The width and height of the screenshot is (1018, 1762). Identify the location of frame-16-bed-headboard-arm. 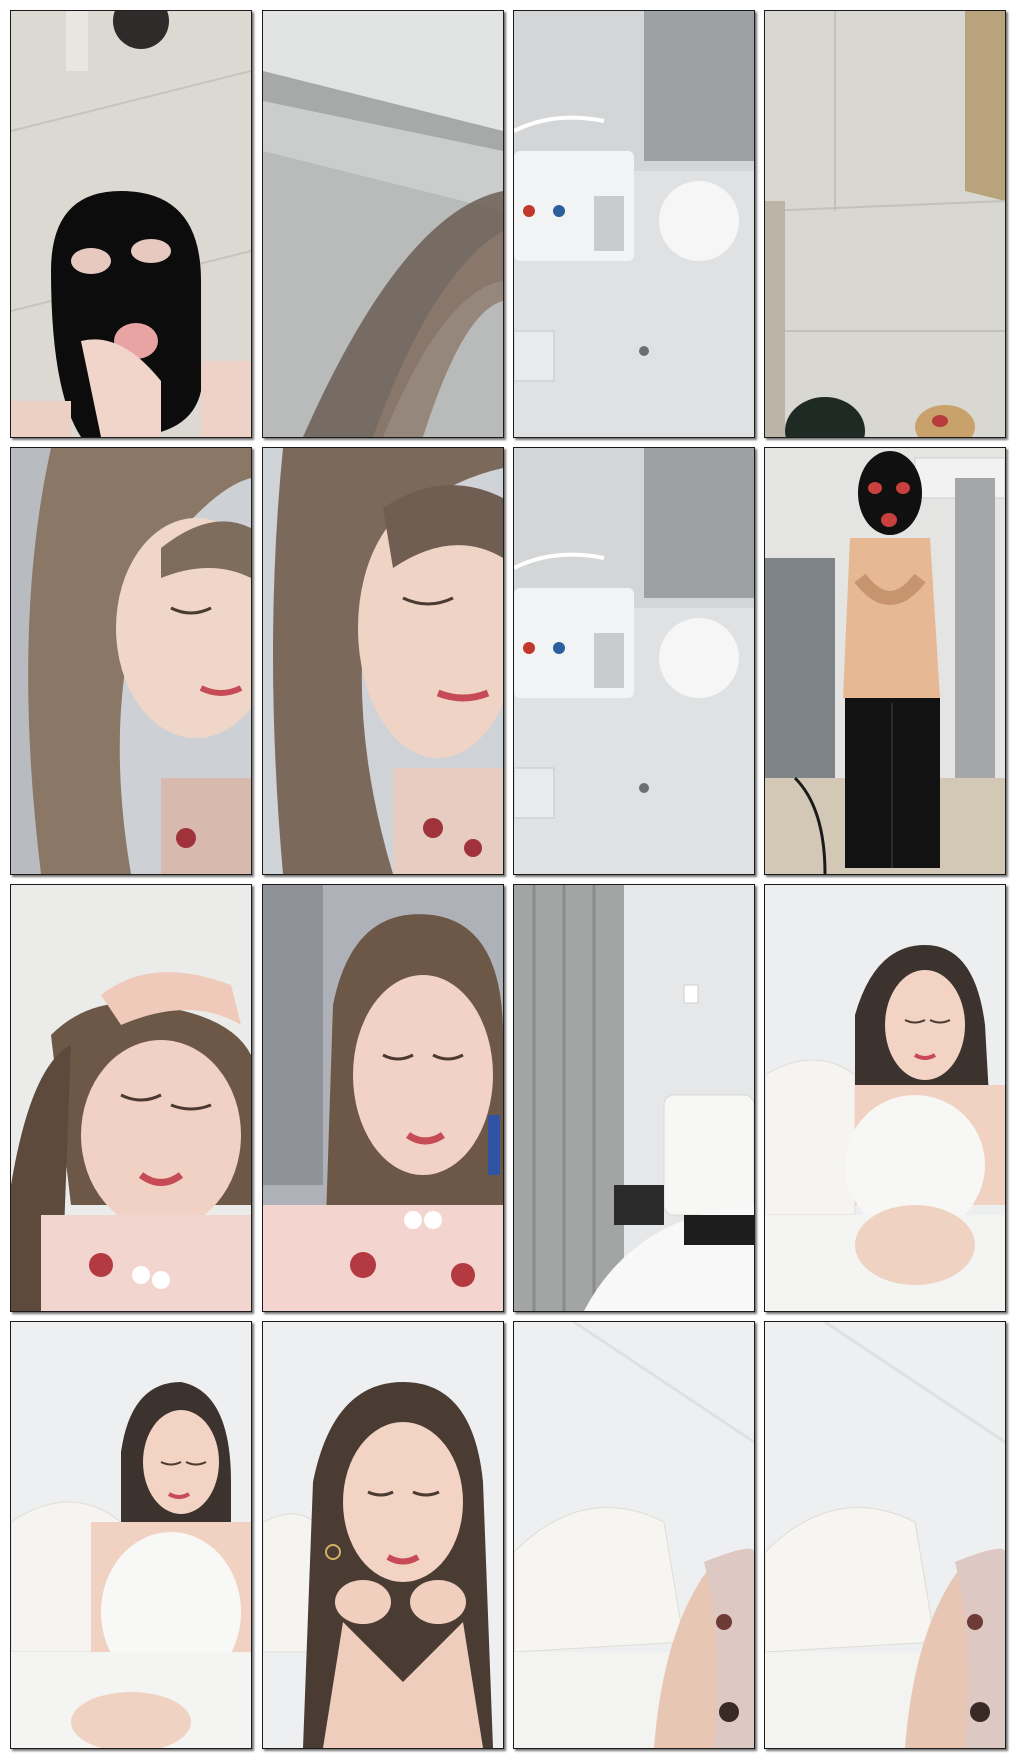
(885, 1535).